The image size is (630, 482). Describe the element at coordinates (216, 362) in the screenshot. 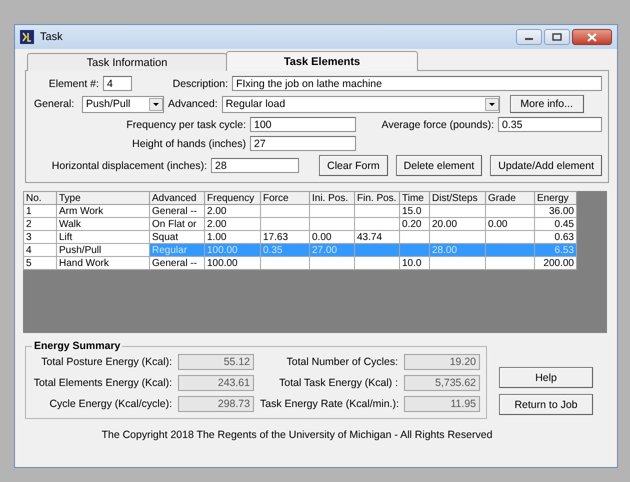

I see `readonly-field: 55.12` at that location.